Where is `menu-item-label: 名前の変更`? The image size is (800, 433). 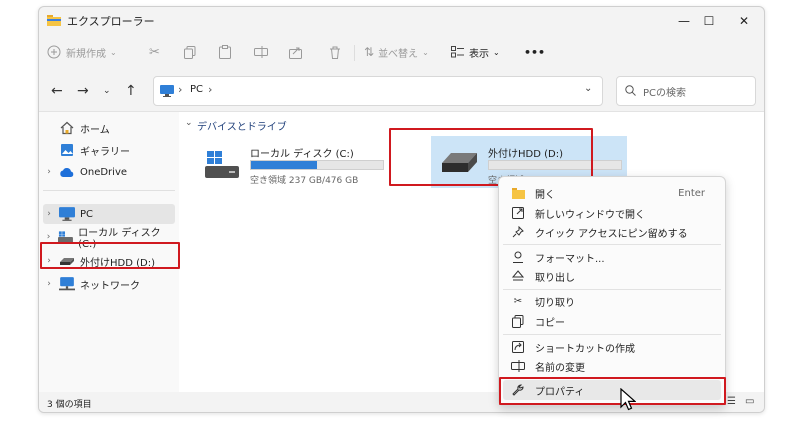
menu-item-label: 名前の変更 is located at coordinates (560, 368).